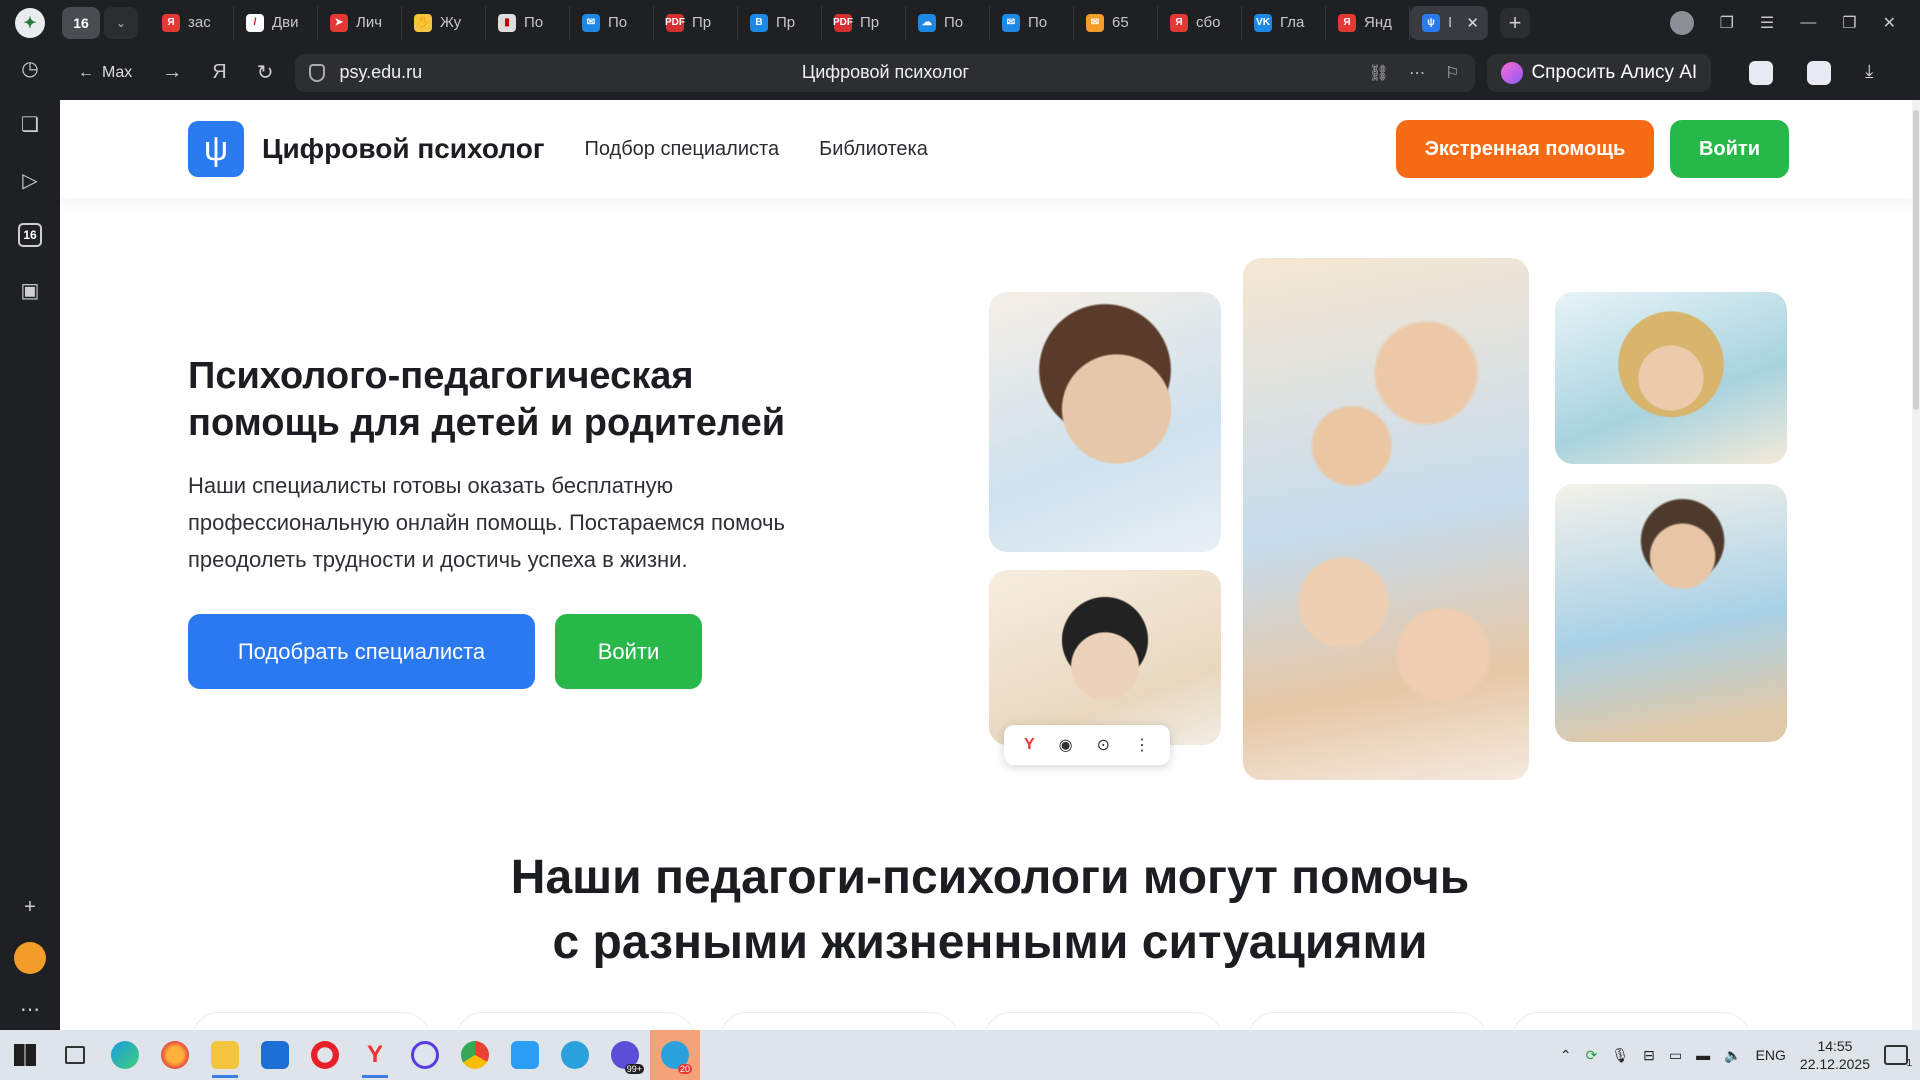 Image resolution: width=1920 pixels, height=1080 pixels. What do you see at coordinates (1675, 1055) in the screenshot?
I see `monitor-icon: ▭` at bounding box center [1675, 1055].